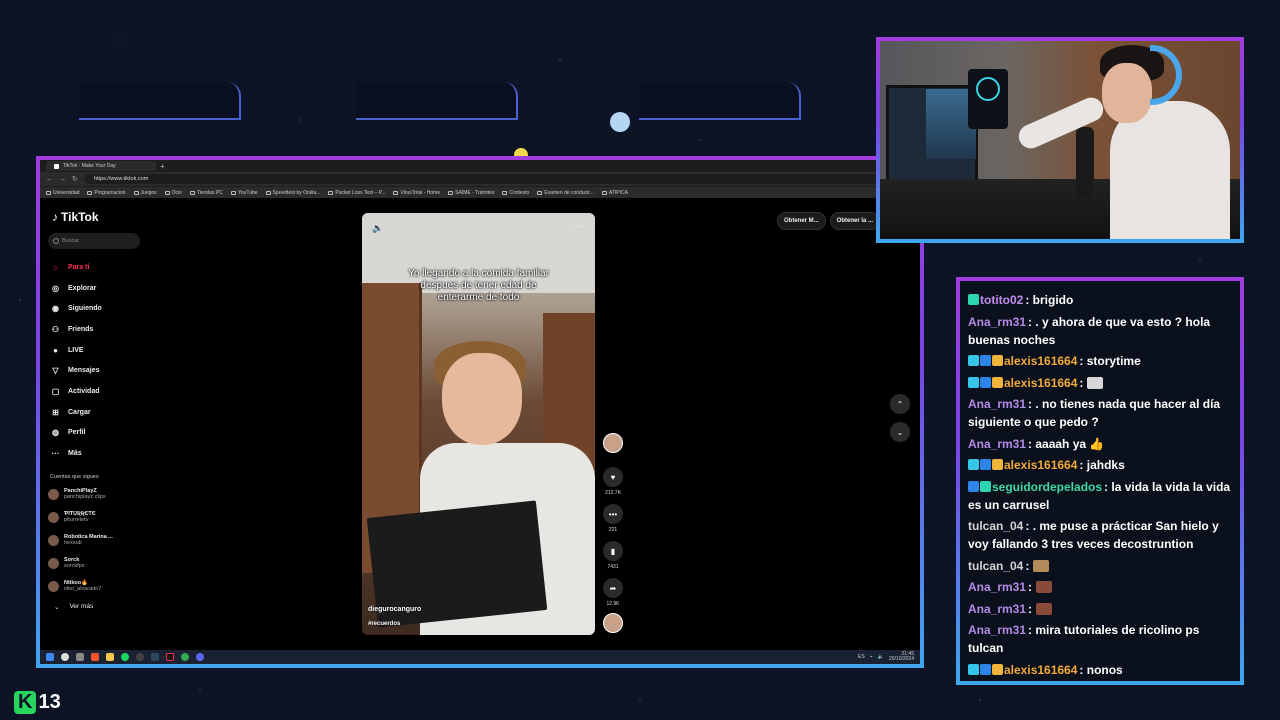  I want to click on tiktok-logo: ♪ TikTok, so click(98, 217).